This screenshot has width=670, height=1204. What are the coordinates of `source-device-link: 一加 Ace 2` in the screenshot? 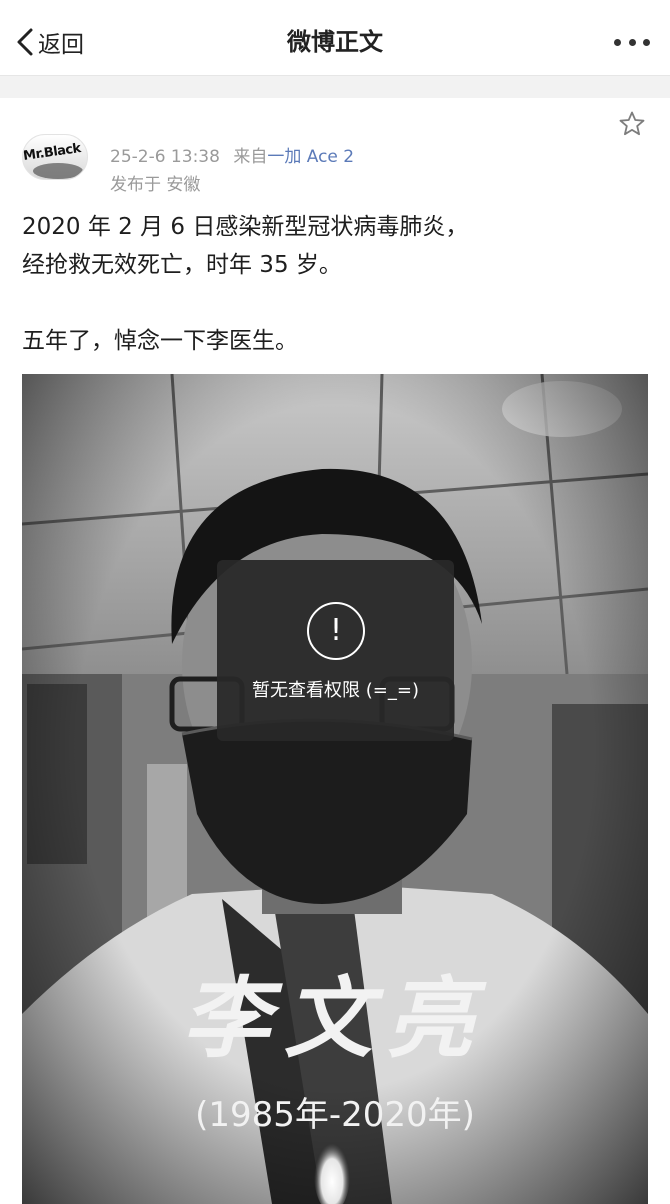 It's located at (310, 157).